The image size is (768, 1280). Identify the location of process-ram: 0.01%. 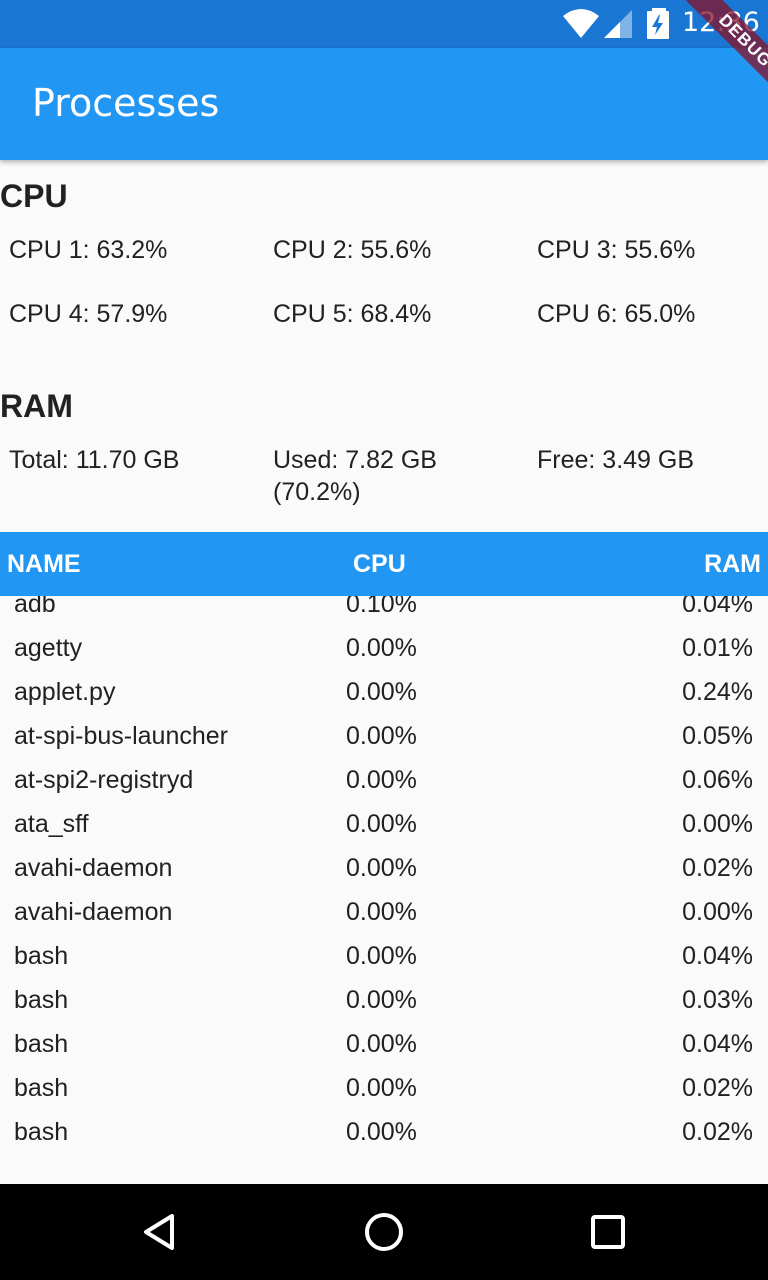
(717, 648).